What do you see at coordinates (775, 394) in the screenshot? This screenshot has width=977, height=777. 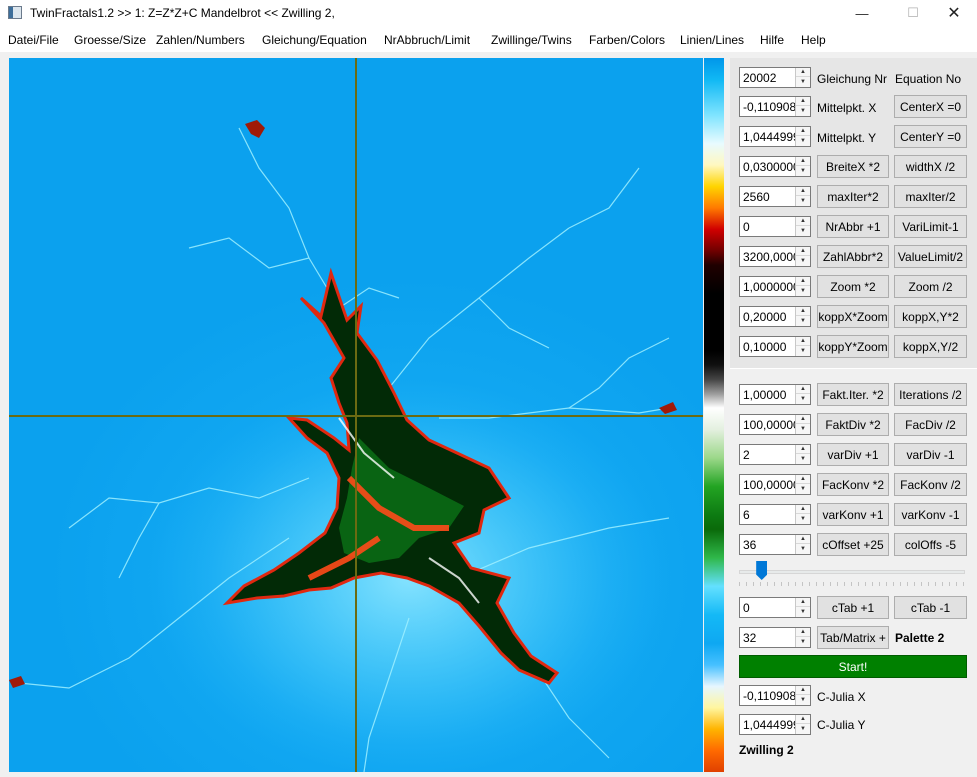 I see `fakt-iter-spinbox: 1,00000 ▲ ▼` at bounding box center [775, 394].